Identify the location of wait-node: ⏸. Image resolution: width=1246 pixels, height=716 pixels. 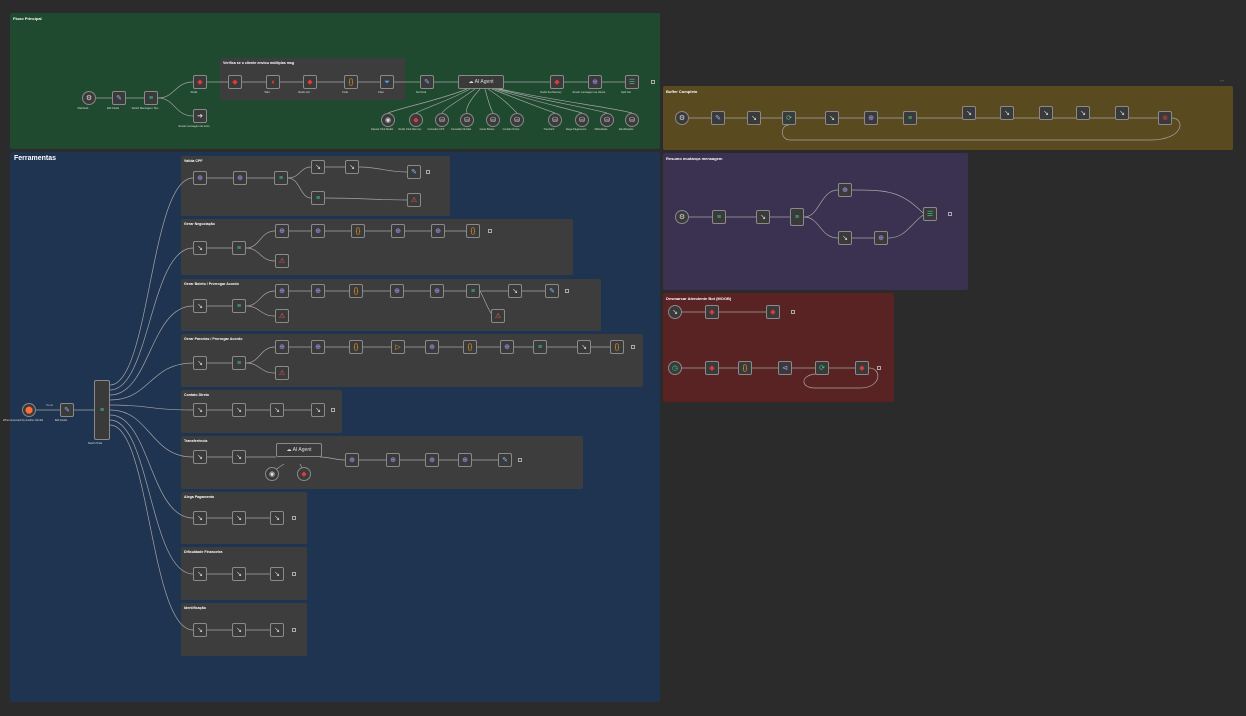
(273, 82).